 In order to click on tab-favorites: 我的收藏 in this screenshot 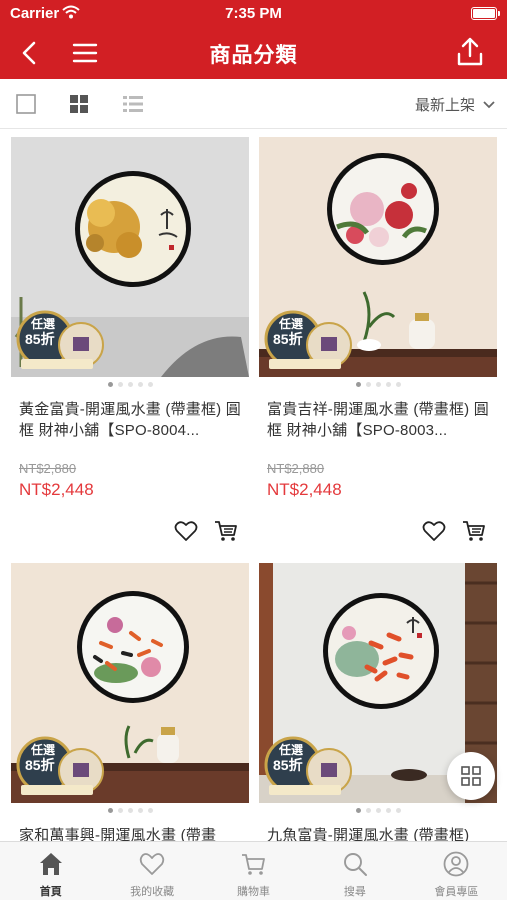, I will do `click(151, 871)`.